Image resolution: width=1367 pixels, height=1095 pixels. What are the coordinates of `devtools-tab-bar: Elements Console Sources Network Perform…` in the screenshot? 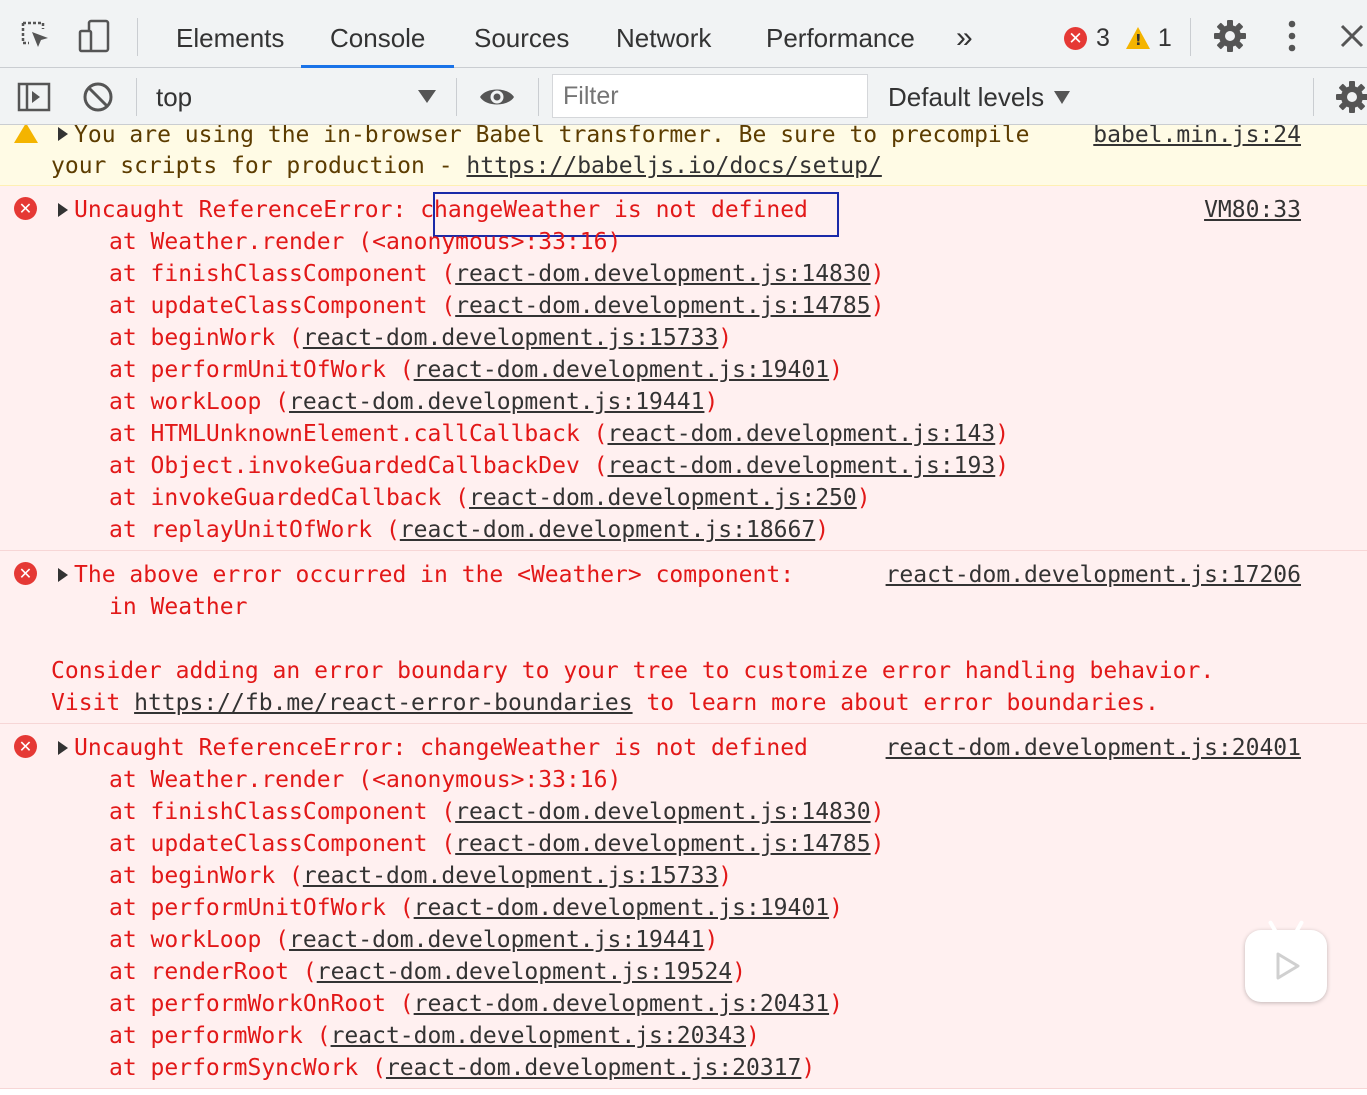 It's located at (683, 34).